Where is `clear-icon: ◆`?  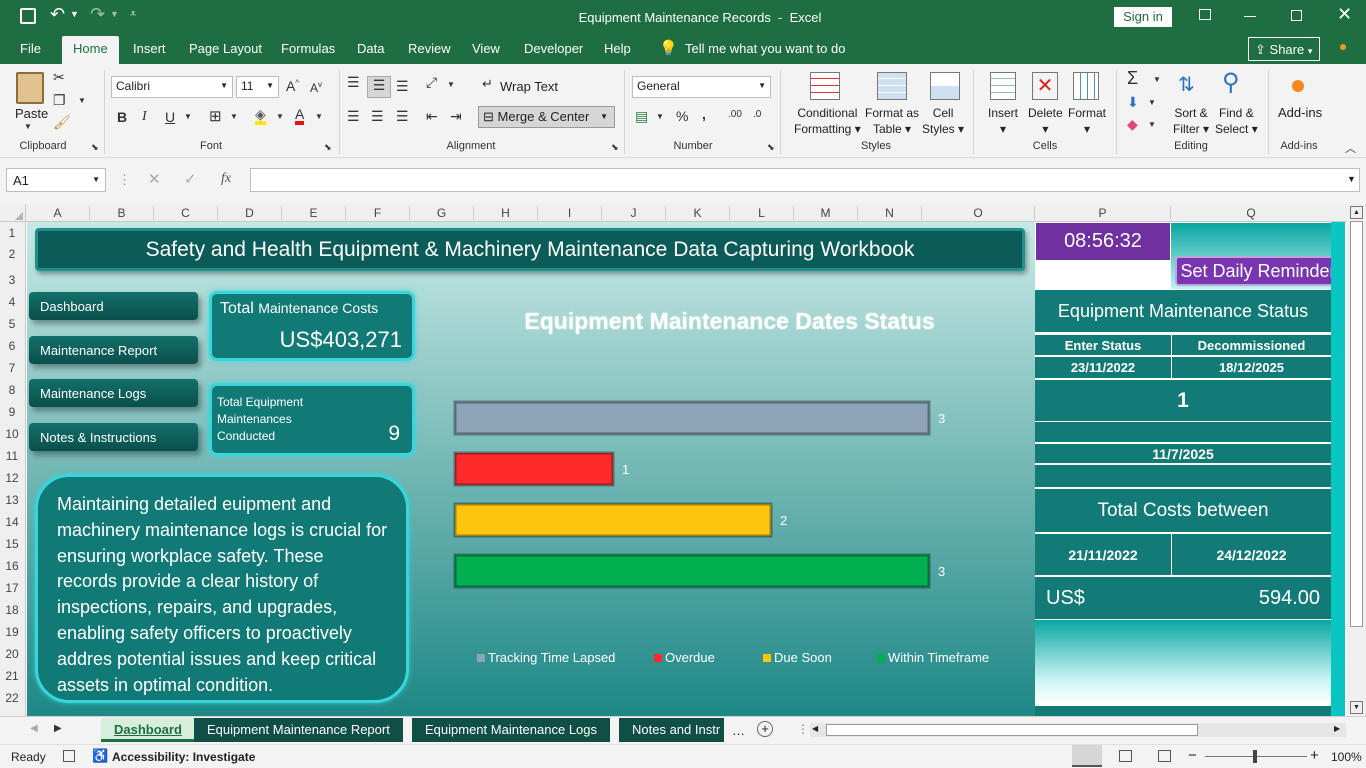 clear-icon: ◆ is located at coordinates (1132, 124).